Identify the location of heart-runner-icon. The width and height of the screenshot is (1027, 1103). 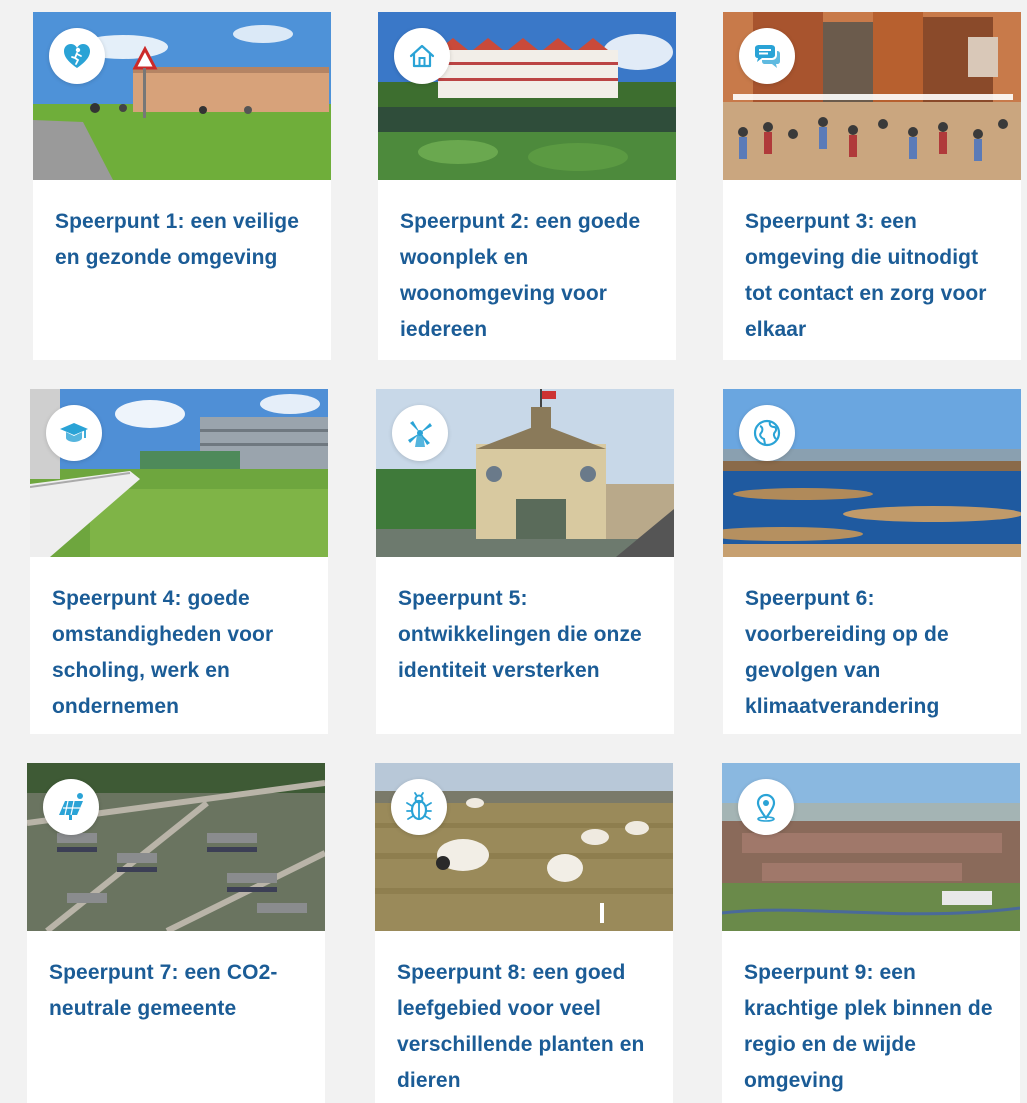
(77, 56).